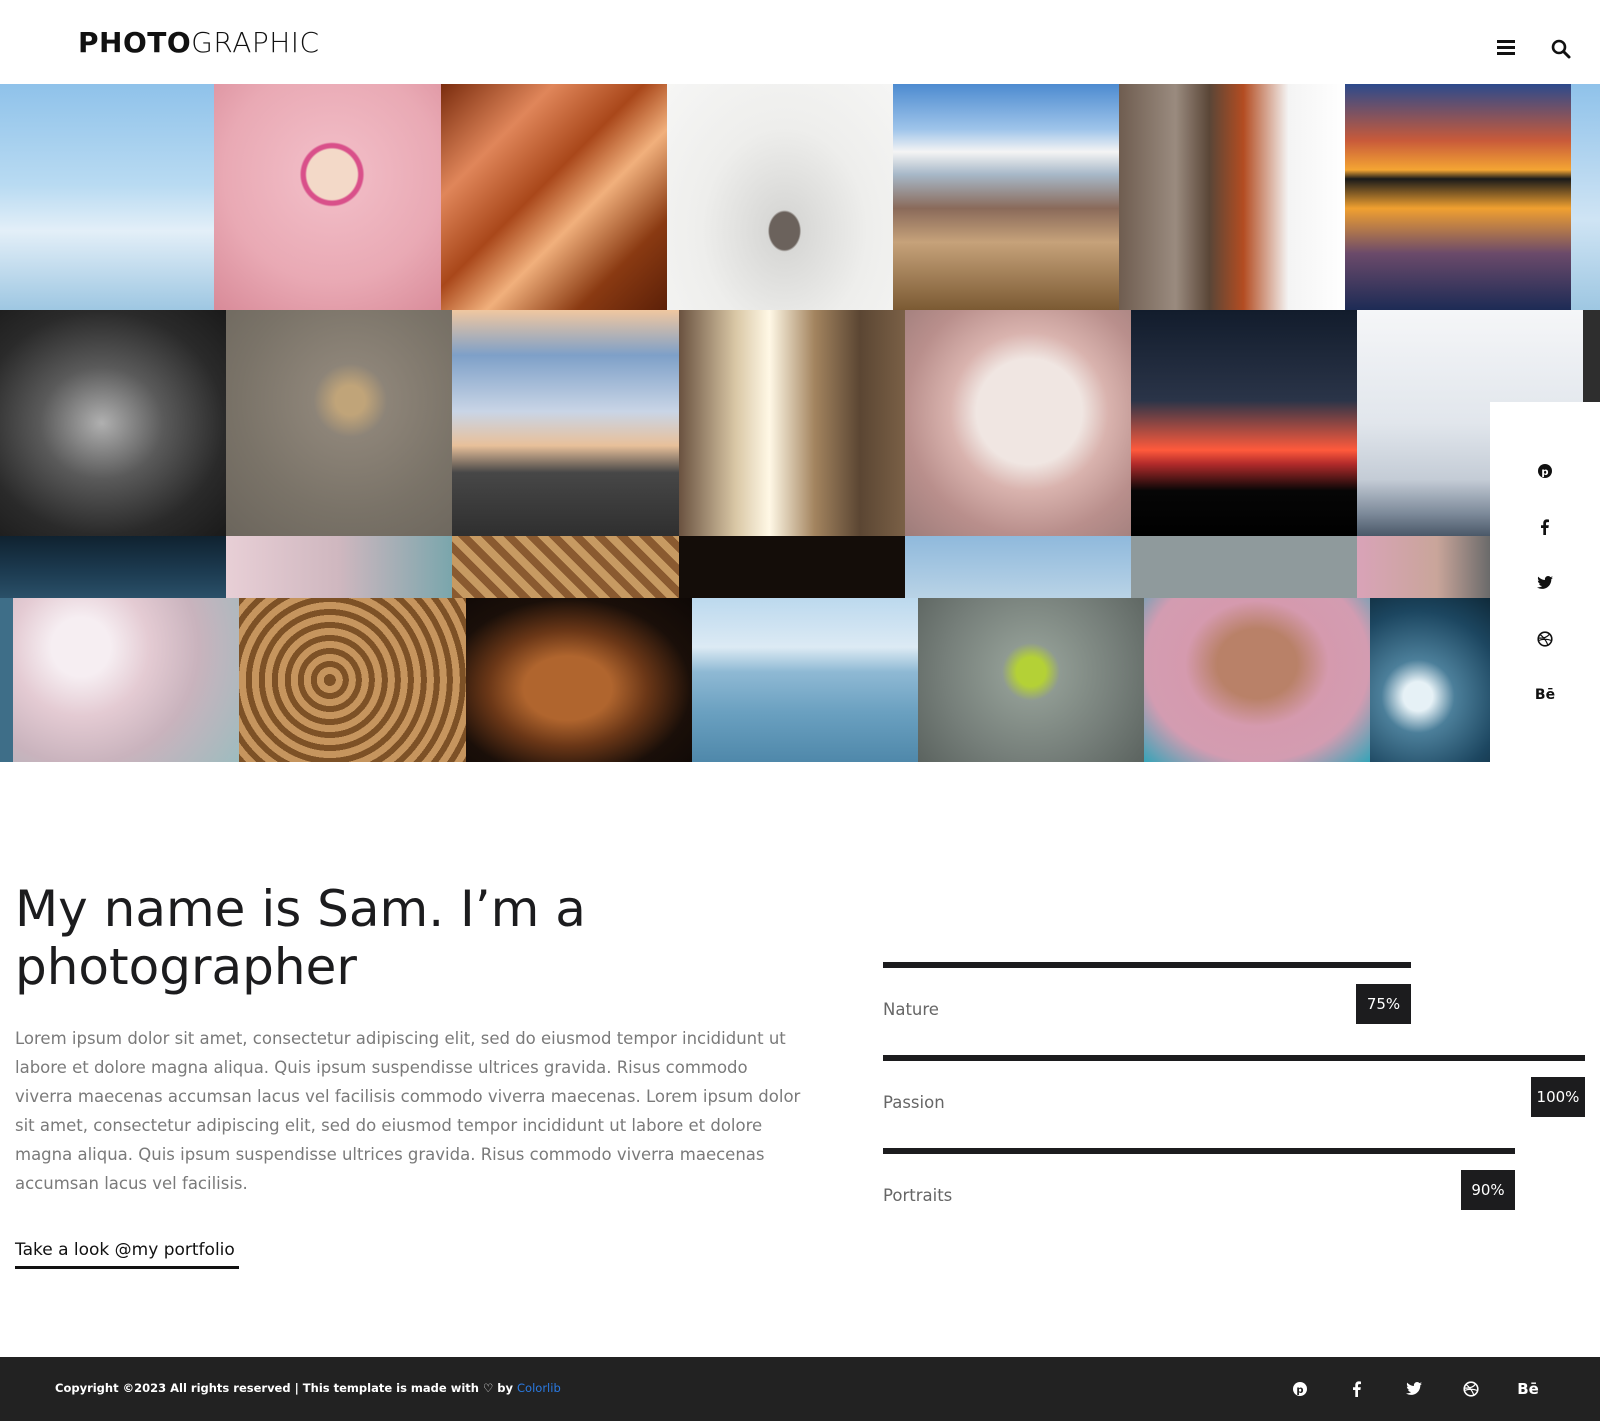 The width and height of the screenshot is (1600, 1421). What do you see at coordinates (539, 1388) in the screenshot?
I see `colorlib-link: Colorlib` at bounding box center [539, 1388].